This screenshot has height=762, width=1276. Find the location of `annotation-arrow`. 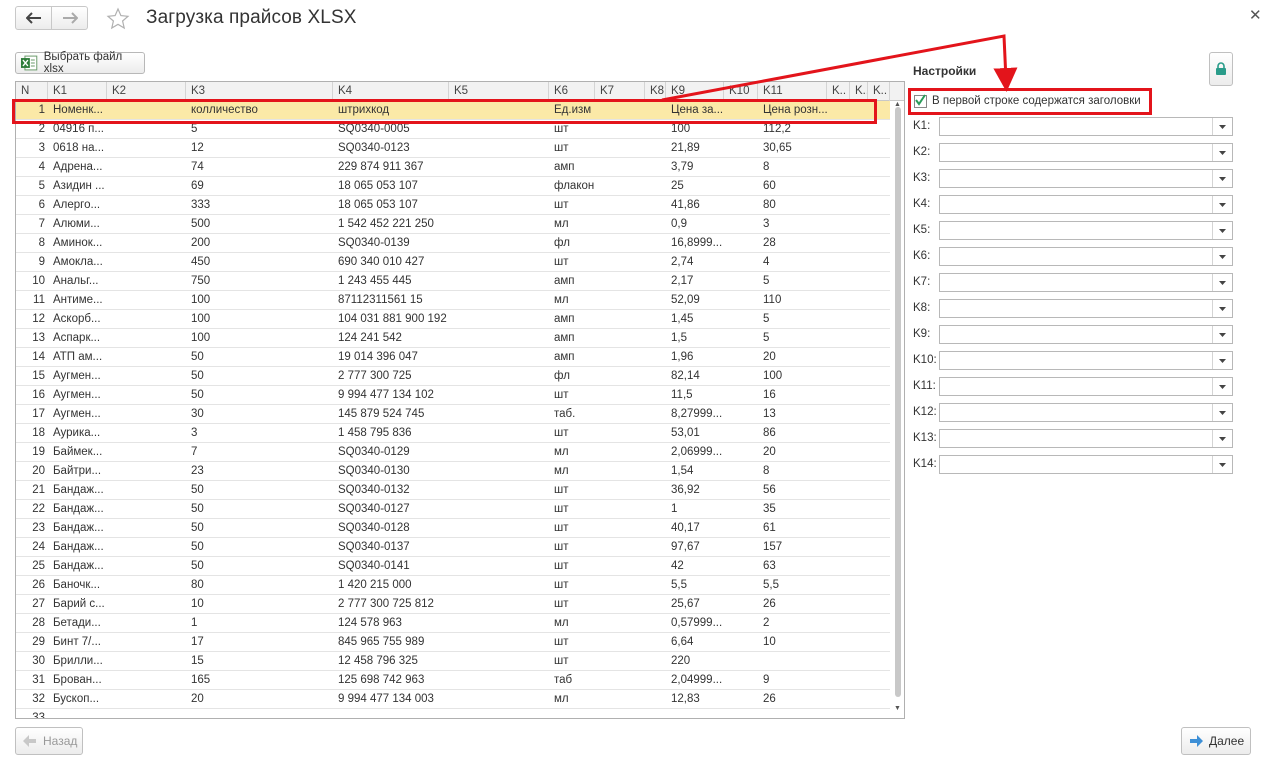

annotation-arrow is located at coordinates (839, 68).